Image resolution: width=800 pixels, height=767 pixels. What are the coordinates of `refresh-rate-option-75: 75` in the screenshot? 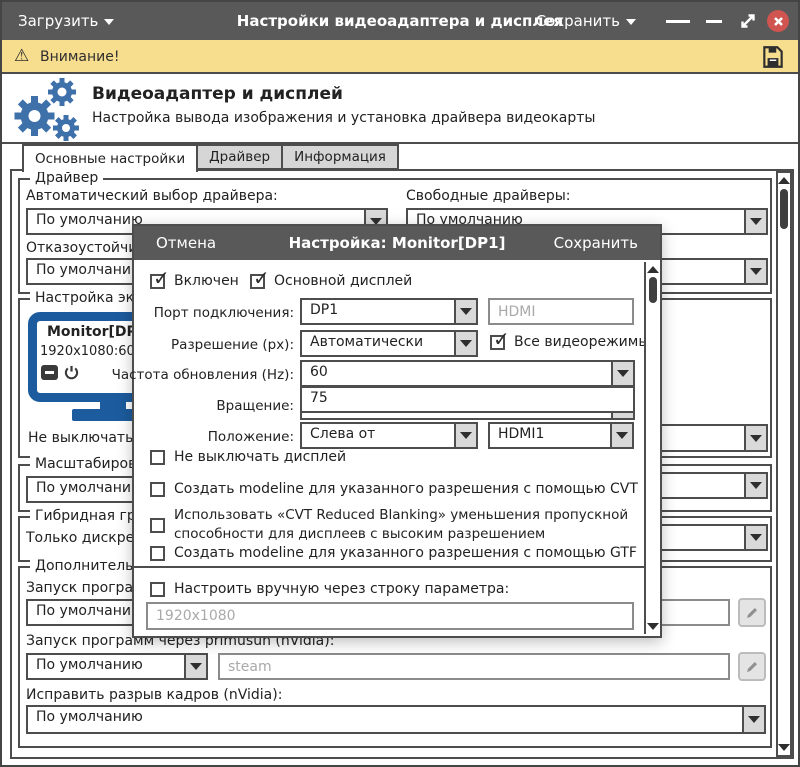 It's located at (467, 399).